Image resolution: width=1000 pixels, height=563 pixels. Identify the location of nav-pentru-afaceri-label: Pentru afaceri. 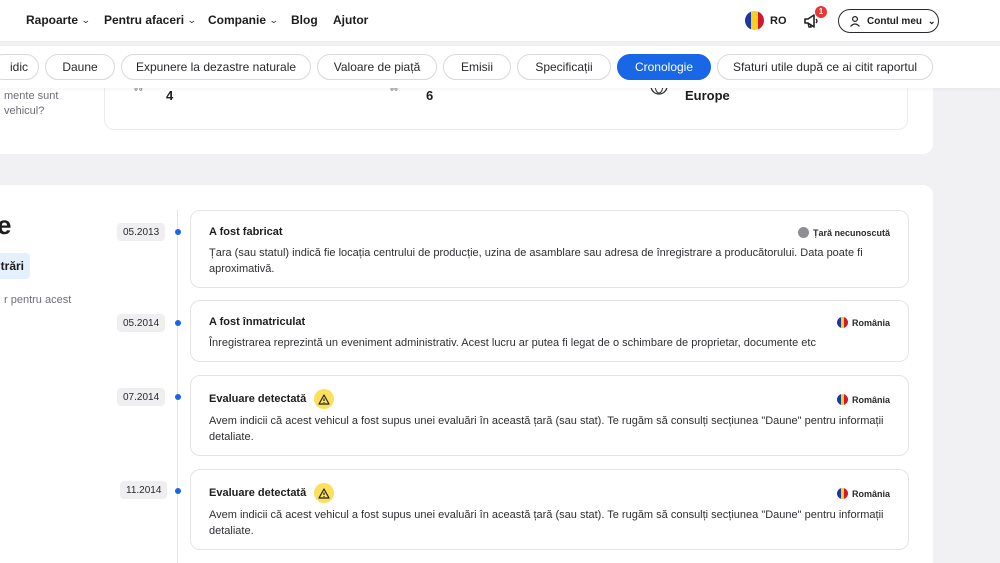
(144, 20).